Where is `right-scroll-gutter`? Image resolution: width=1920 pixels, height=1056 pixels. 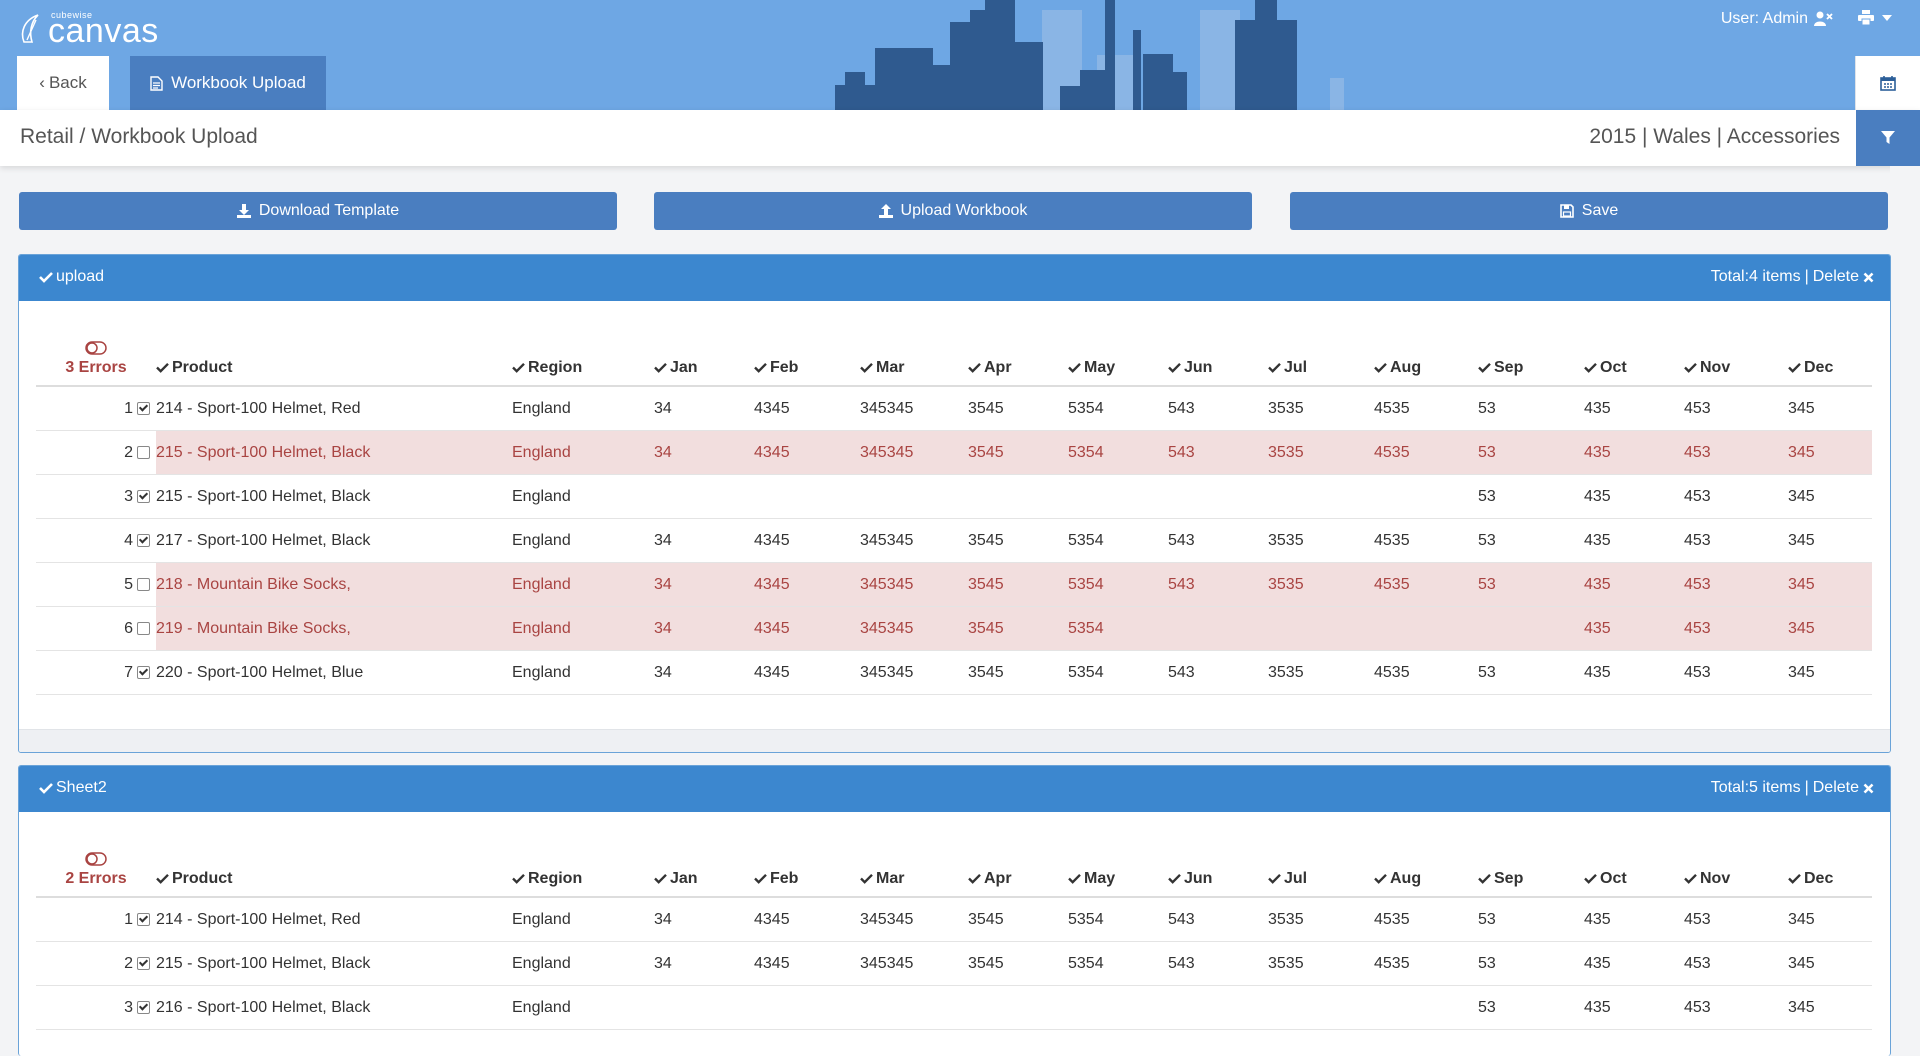 right-scroll-gutter is located at coordinates (1905, 600).